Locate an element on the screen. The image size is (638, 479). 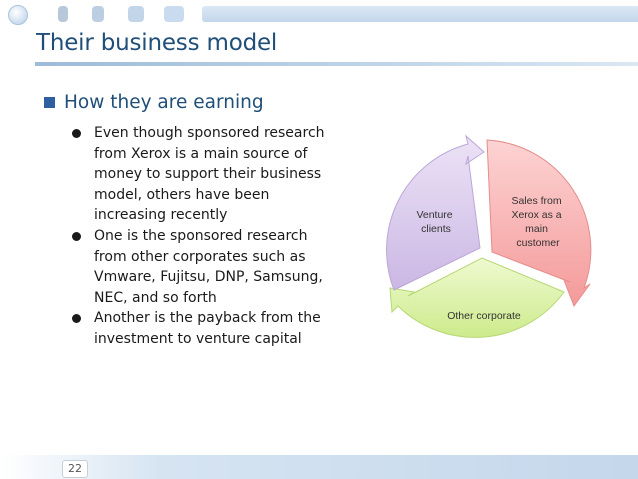
decor-circle is located at coordinates (18, 15).